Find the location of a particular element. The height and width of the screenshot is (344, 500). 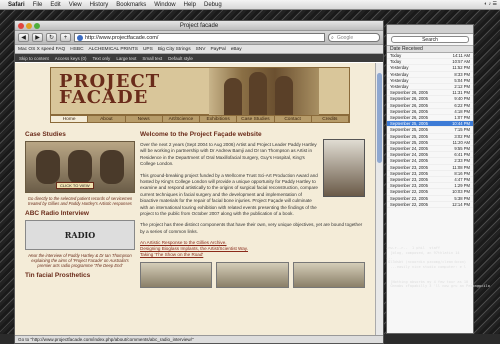

case-studies-photo: CLICK TO VIEW is located at coordinates (80, 167).